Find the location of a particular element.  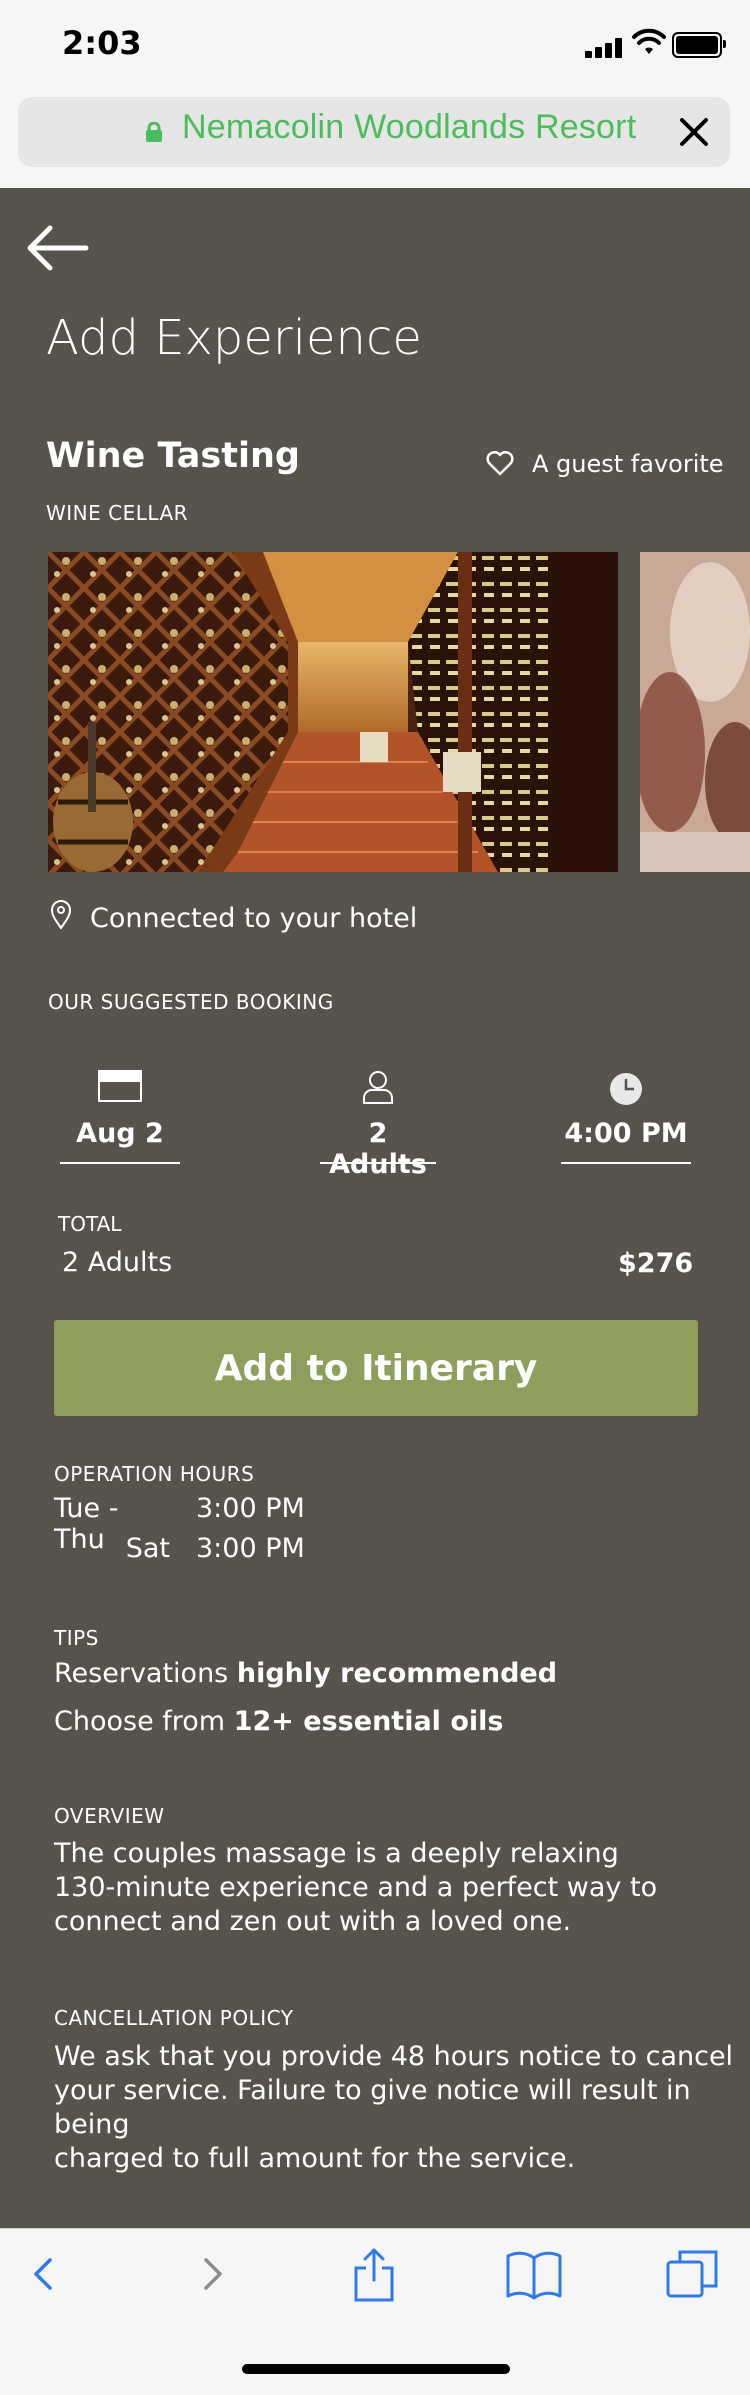

back-arrow-icon is located at coordinates (58, 248).